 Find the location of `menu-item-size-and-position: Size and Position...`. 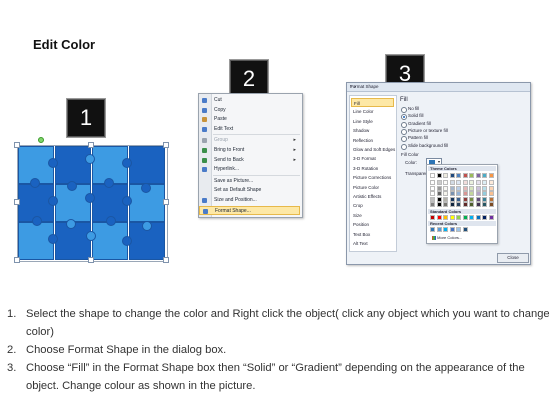

menu-item-size-and-position: Size and Position... is located at coordinates (249, 200).